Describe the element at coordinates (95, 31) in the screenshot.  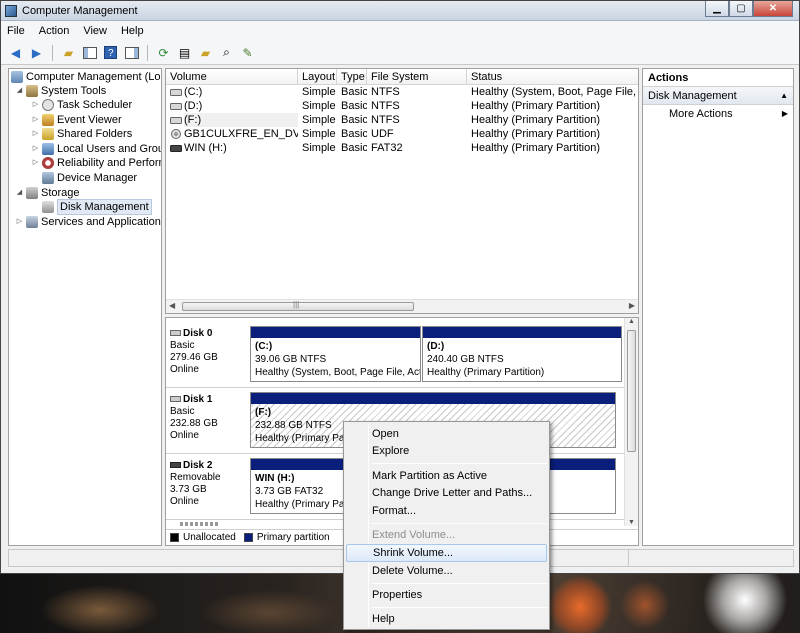
I see `menu-view: View` at that location.